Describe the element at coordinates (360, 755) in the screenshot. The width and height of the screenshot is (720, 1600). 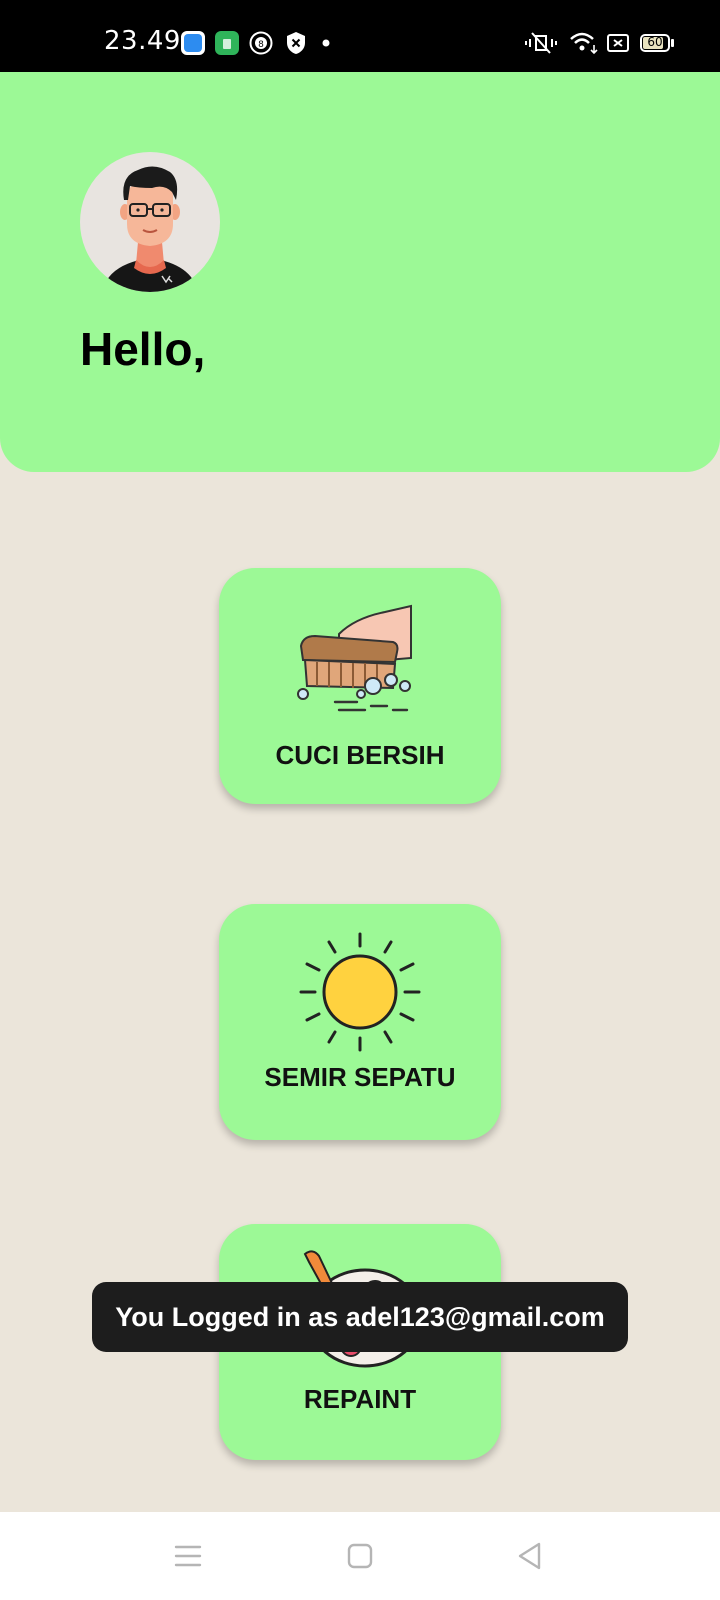
I see `service-label: CUCI BERSIH` at that location.